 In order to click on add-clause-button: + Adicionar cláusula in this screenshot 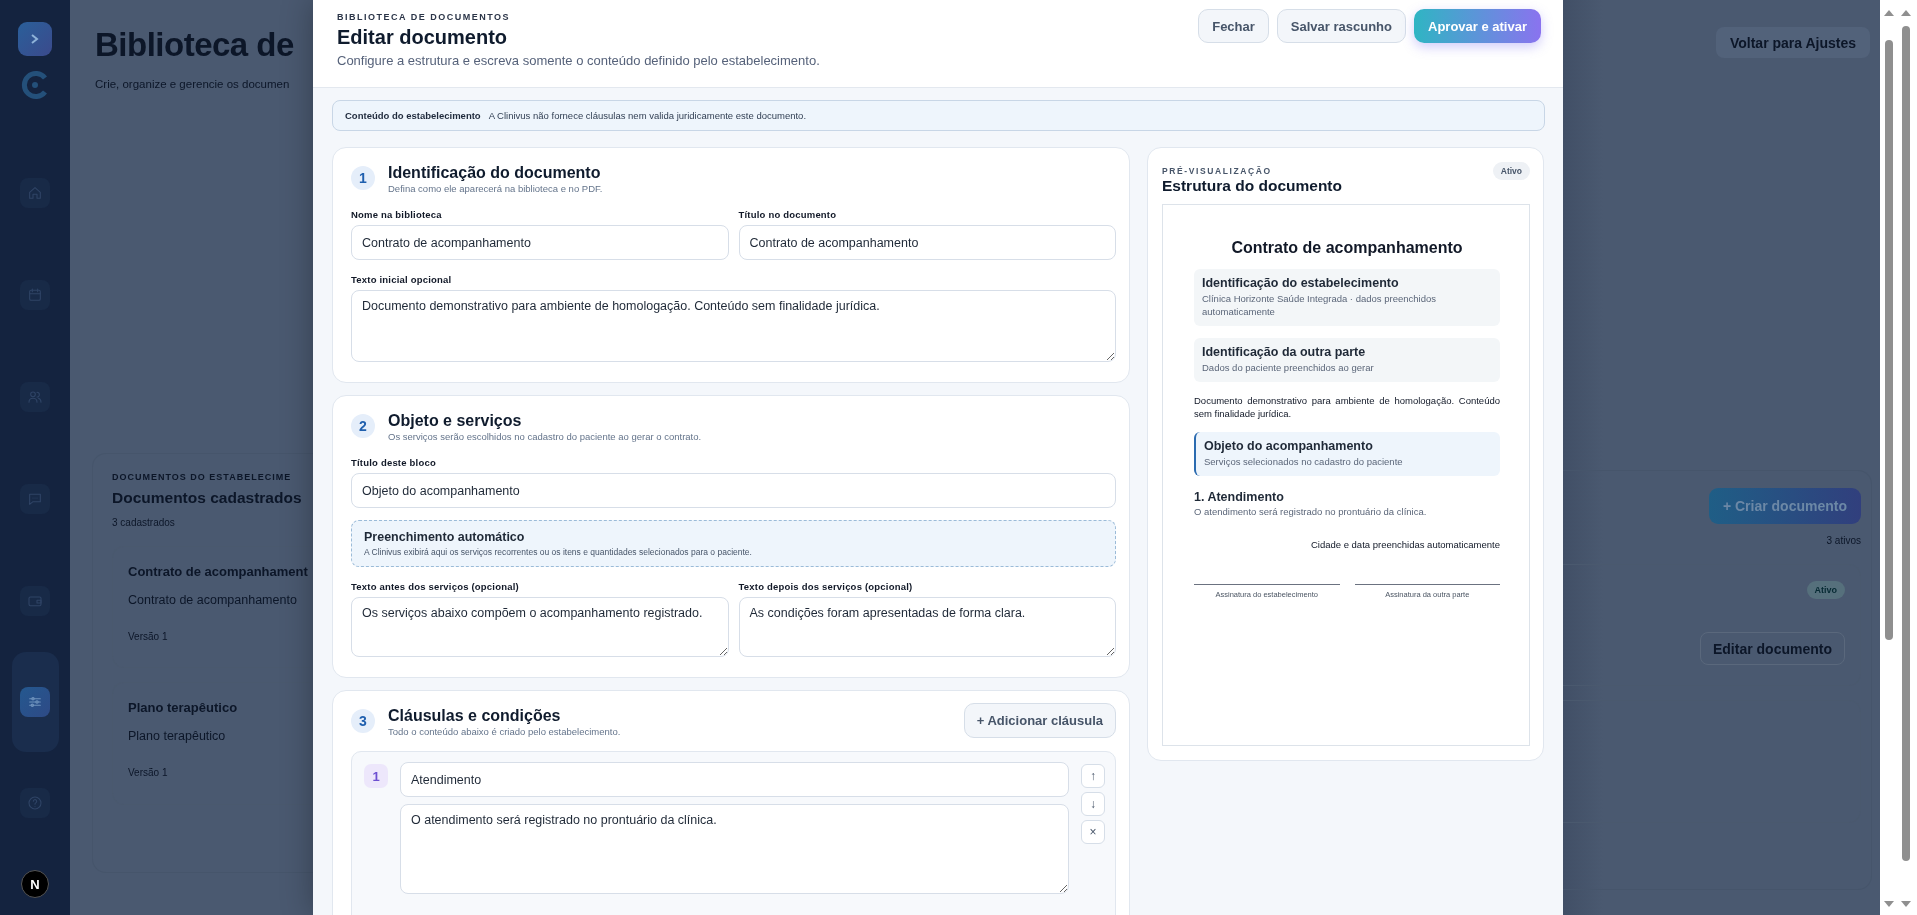, I will do `click(1039, 720)`.